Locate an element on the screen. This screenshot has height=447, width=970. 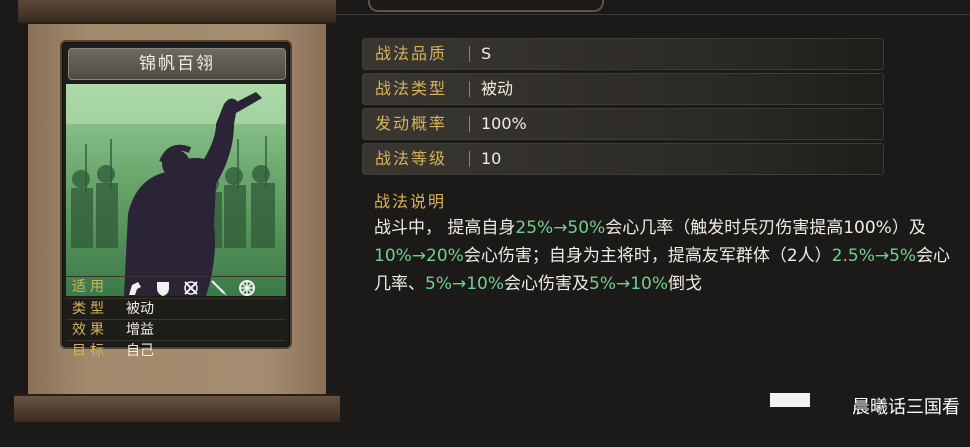
category-value: 被动 is located at coordinates (497, 88).